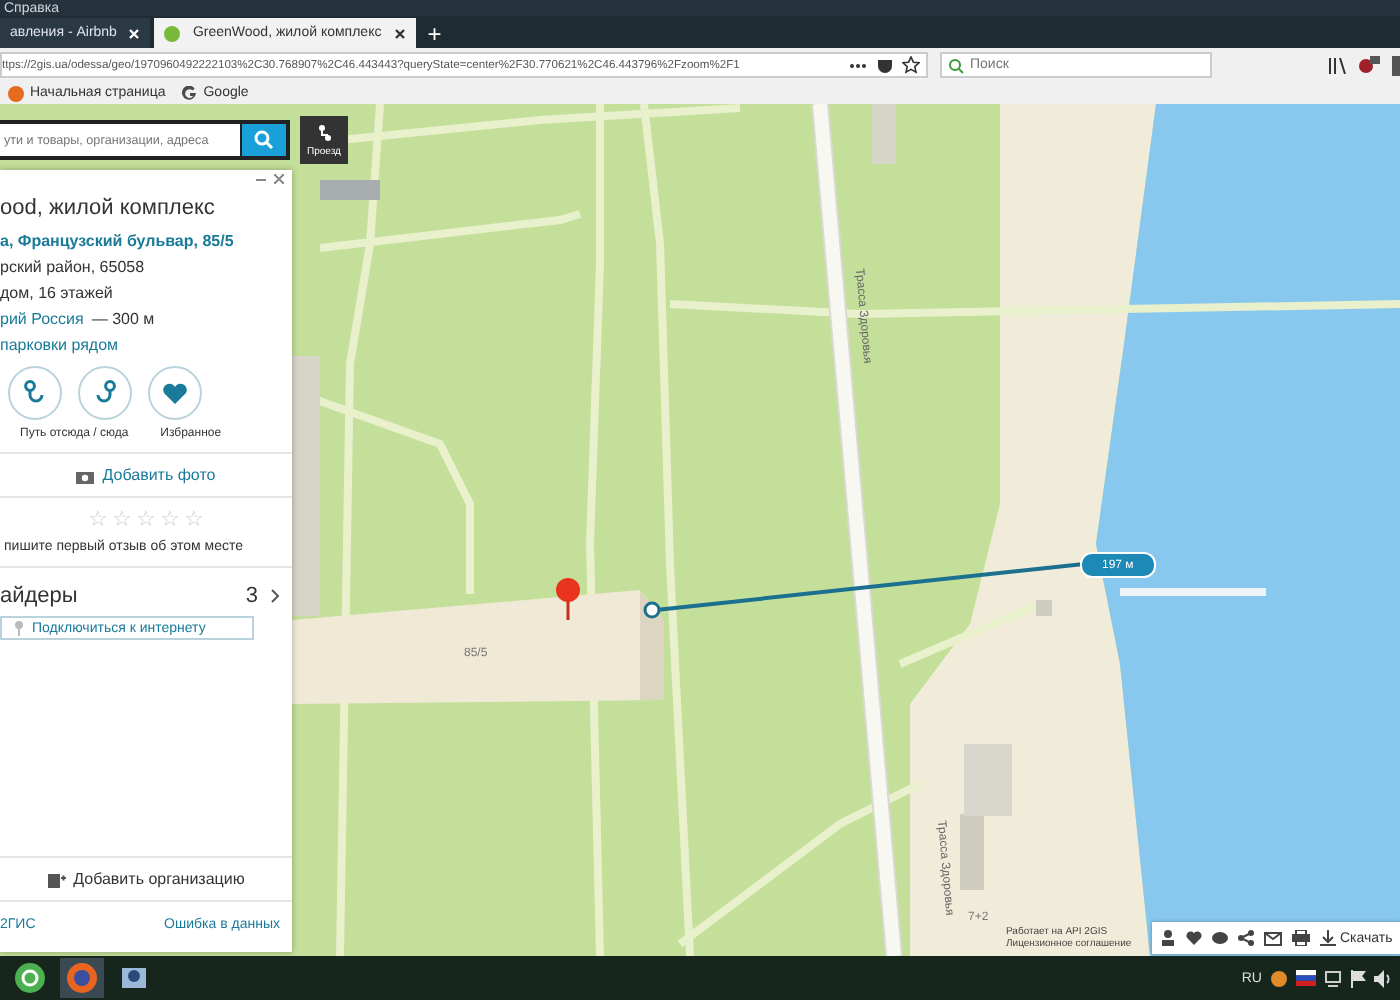 The width and height of the screenshot is (1400, 1000). What do you see at coordinates (1301, 938) in the screenshot?
I see `print-icon` at bounding box center [1301, 938].